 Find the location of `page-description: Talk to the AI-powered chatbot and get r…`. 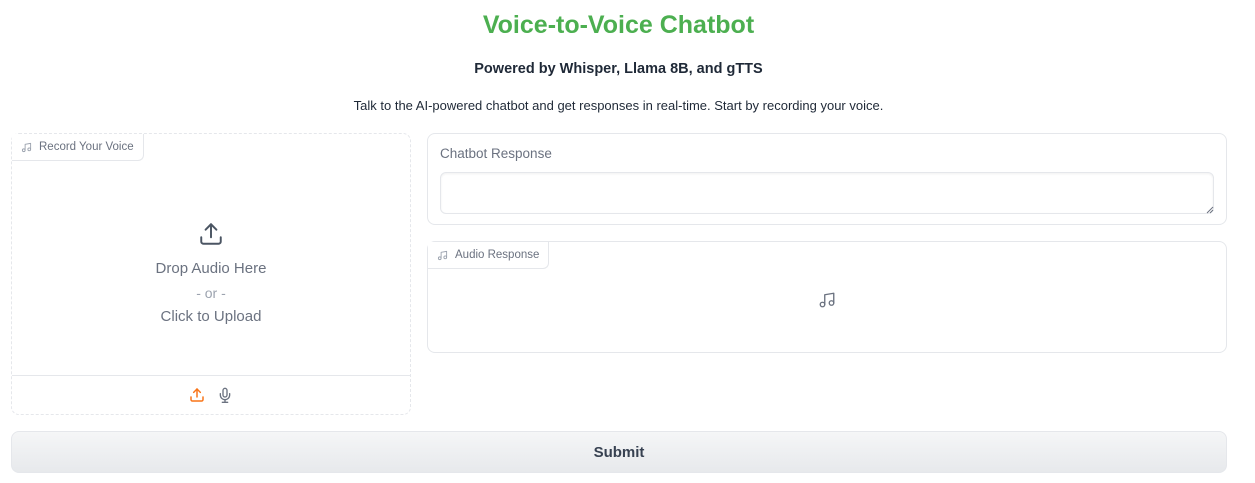

page-description: Talk to the AI-powered chatbot and get r… is located at coordinates (618, 105).